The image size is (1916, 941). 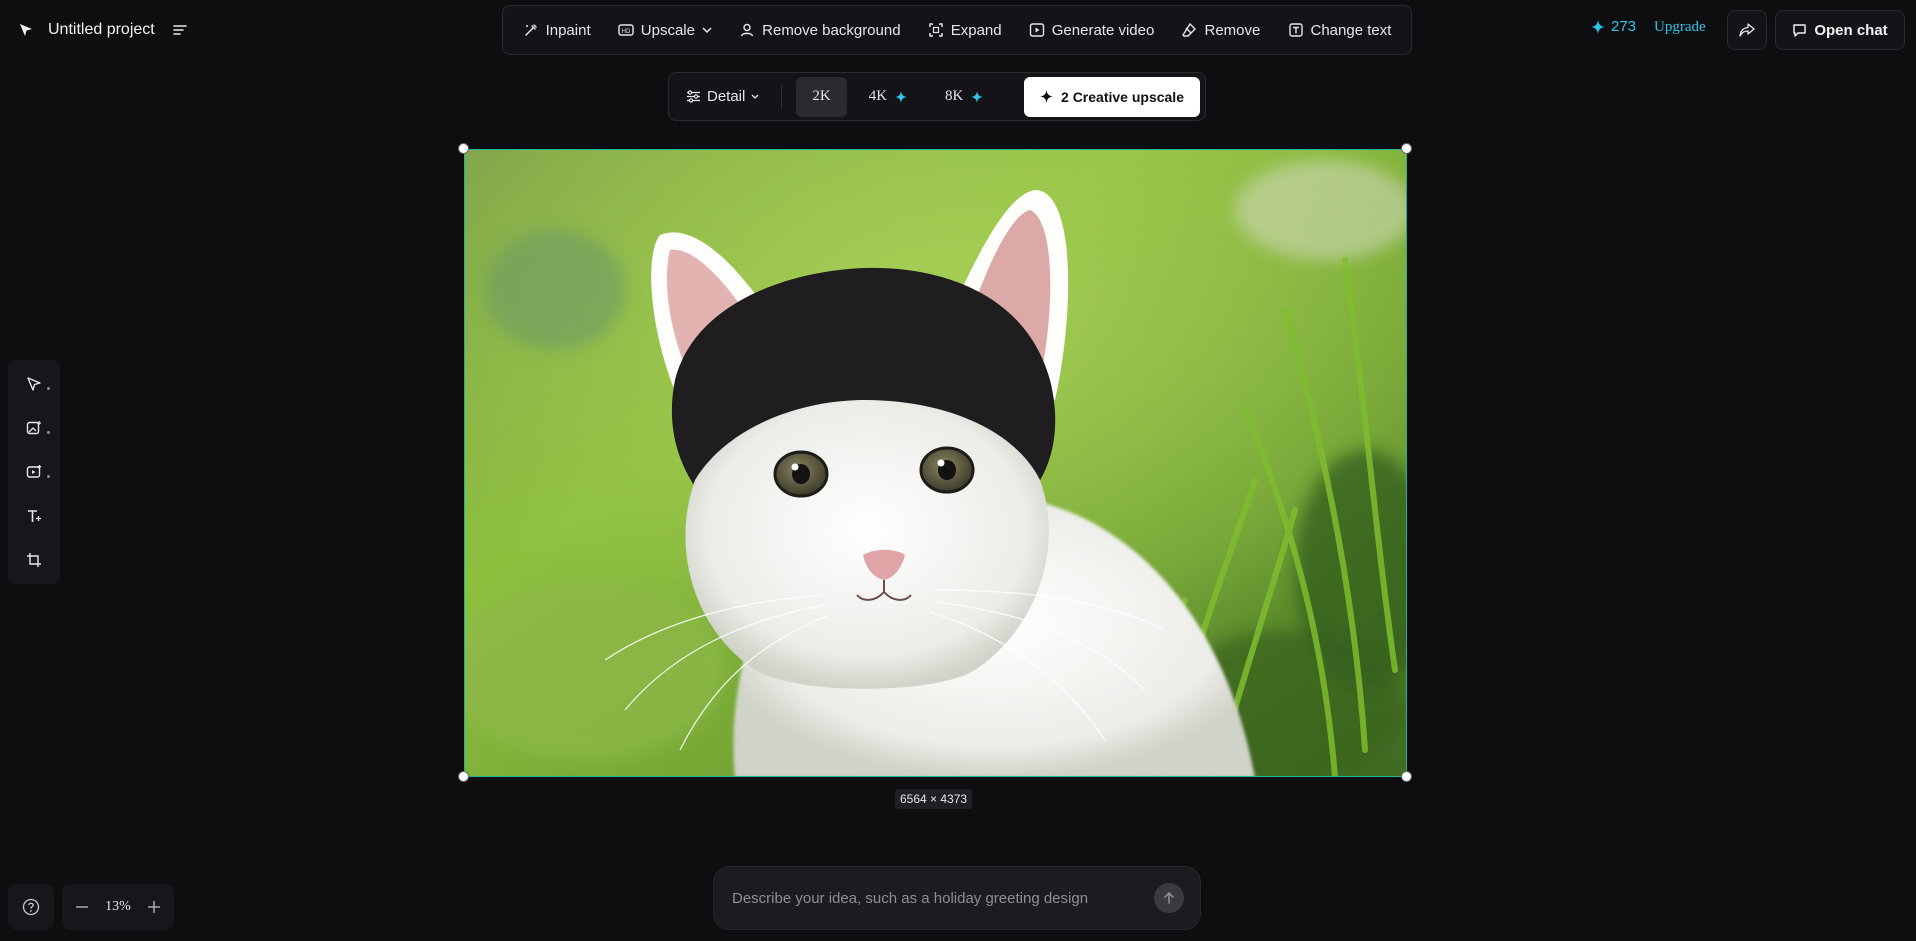 I want to click on help-icon, so click(x=31, y=907).